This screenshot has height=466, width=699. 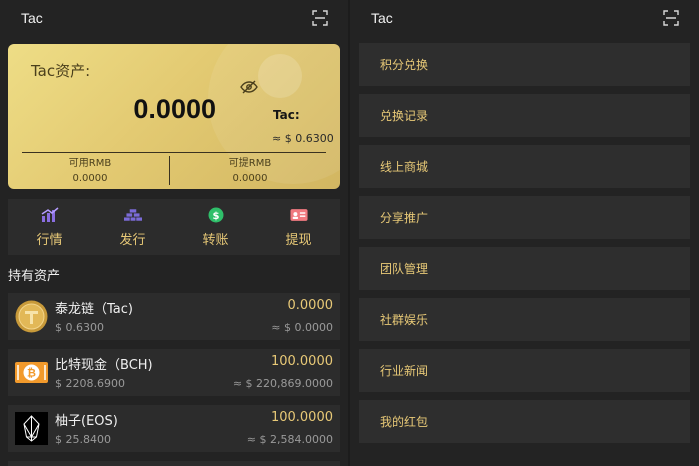 What do you see at coordinates (90, 383) in the screenshot?
I see `holding-price: $ 2208.6900` at bounding box center [90, 383].